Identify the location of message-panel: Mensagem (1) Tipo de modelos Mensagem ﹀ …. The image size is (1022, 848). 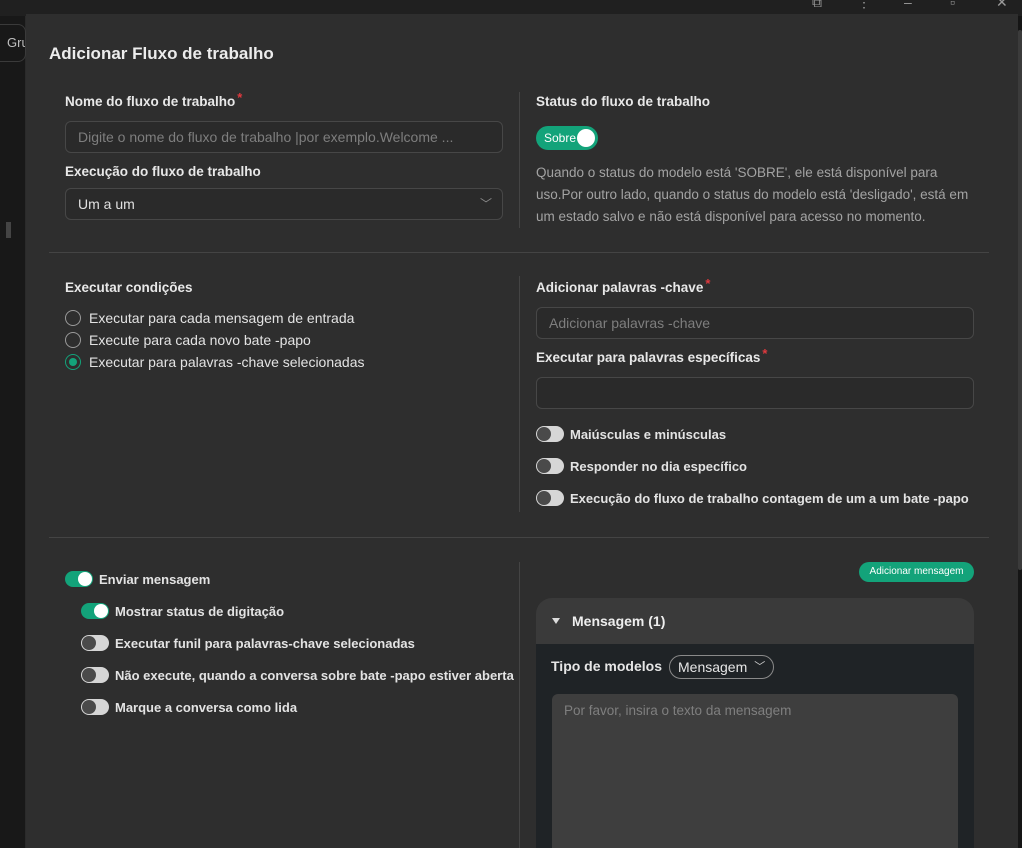
(755, 723).